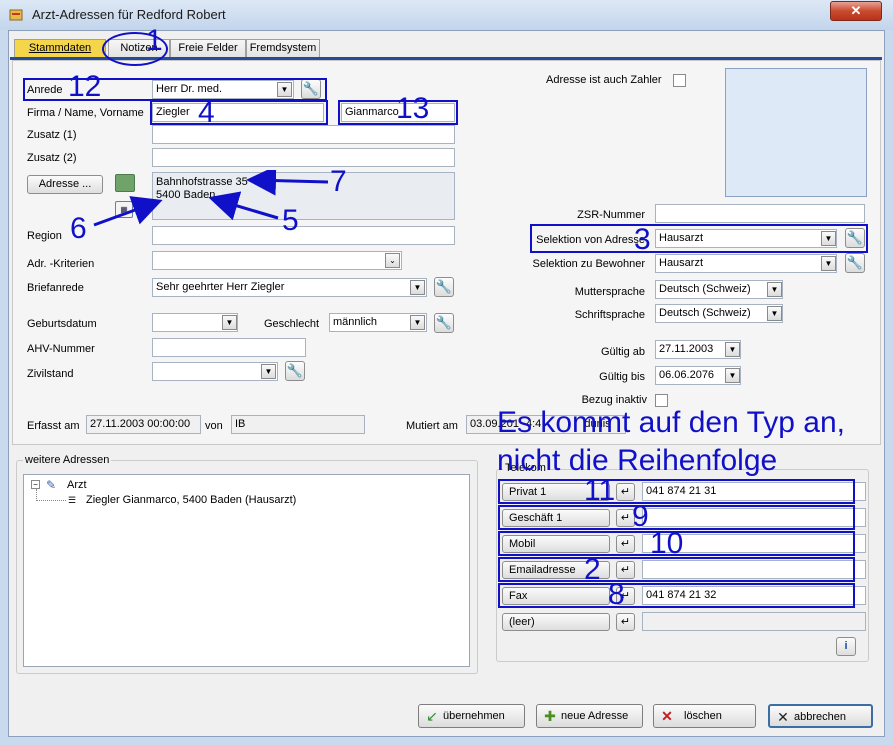 This screenshot has height=745, width=893. What do you see at coordinates (856, 11) in the screenshot?
I see `close-button: ✕` at bounding box center [856, 11].